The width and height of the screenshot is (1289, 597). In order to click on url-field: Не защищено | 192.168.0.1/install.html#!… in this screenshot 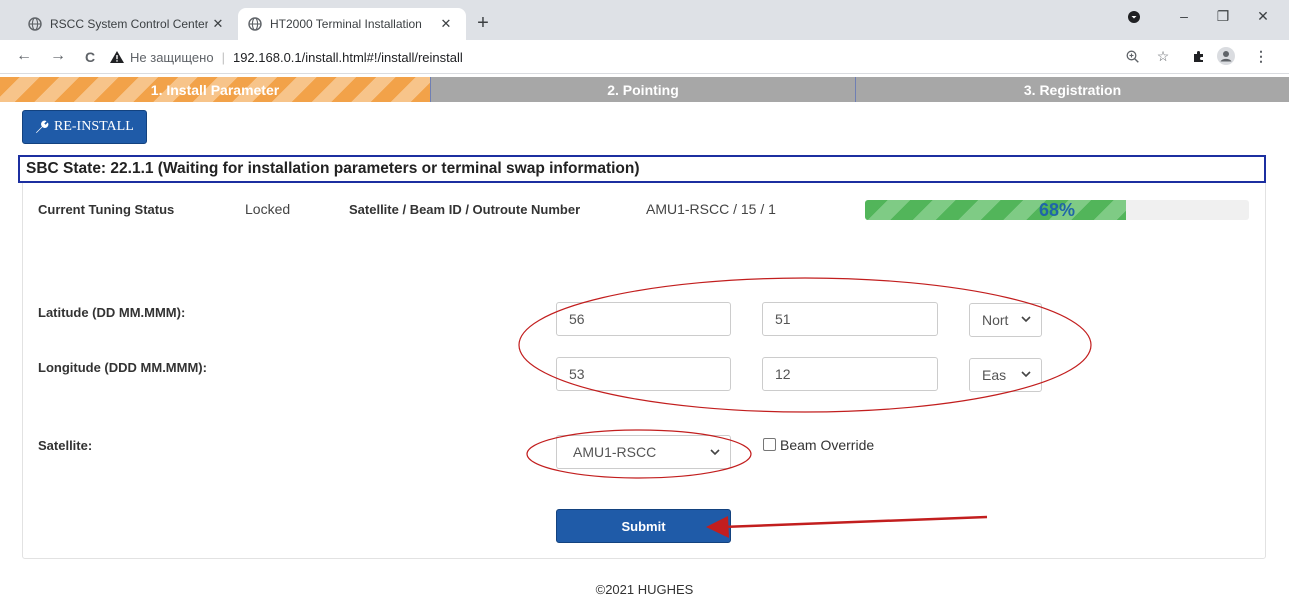, I will do `click(610, 57)`.